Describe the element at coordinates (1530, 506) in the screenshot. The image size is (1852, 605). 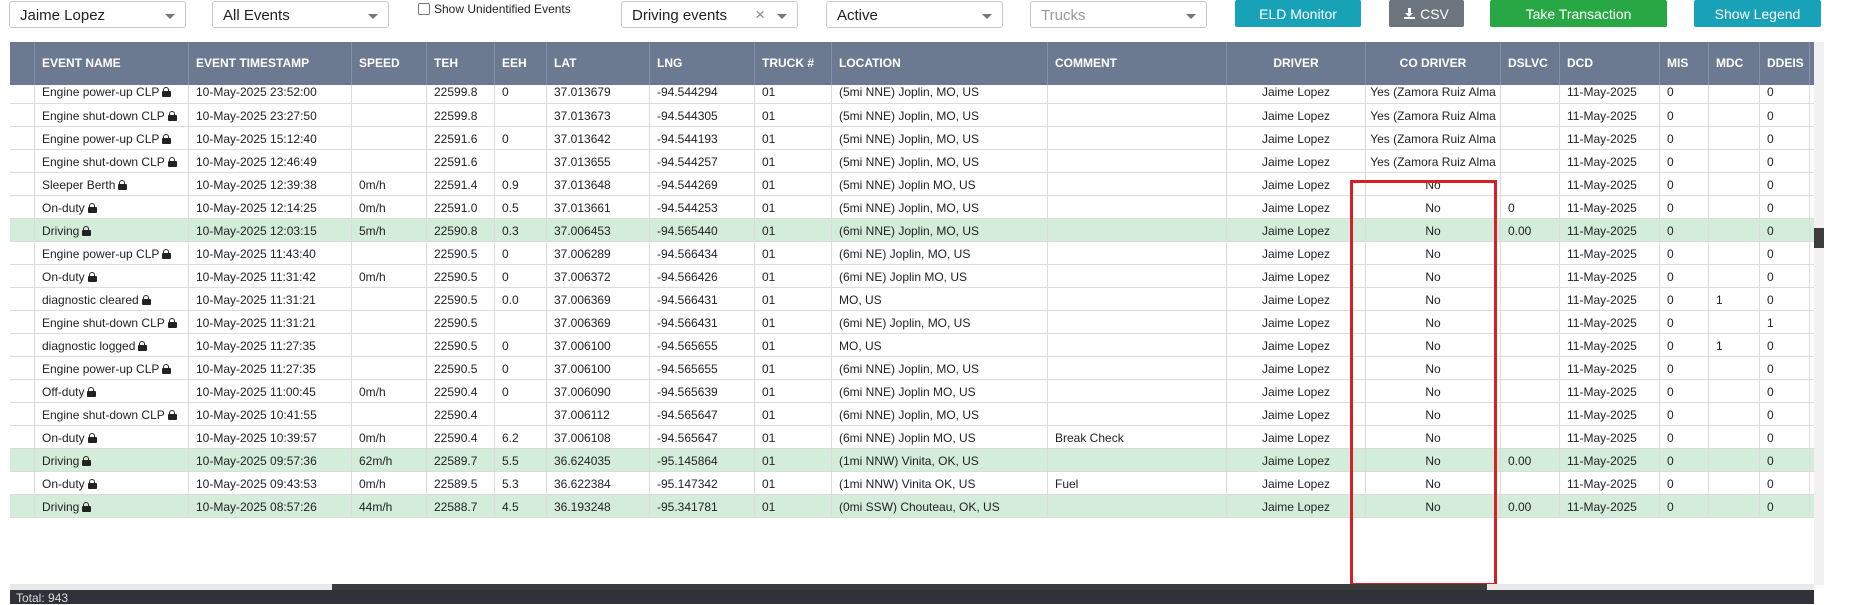
I see `cell-dslvc: 0.00` at that location.